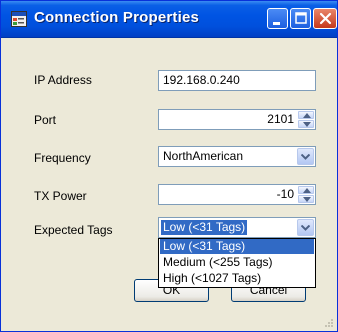 Image resolution: width=338 pixels, height=332 pixels. I want to click on option-medium: Medium (<255 Tags), so click(237, 262).